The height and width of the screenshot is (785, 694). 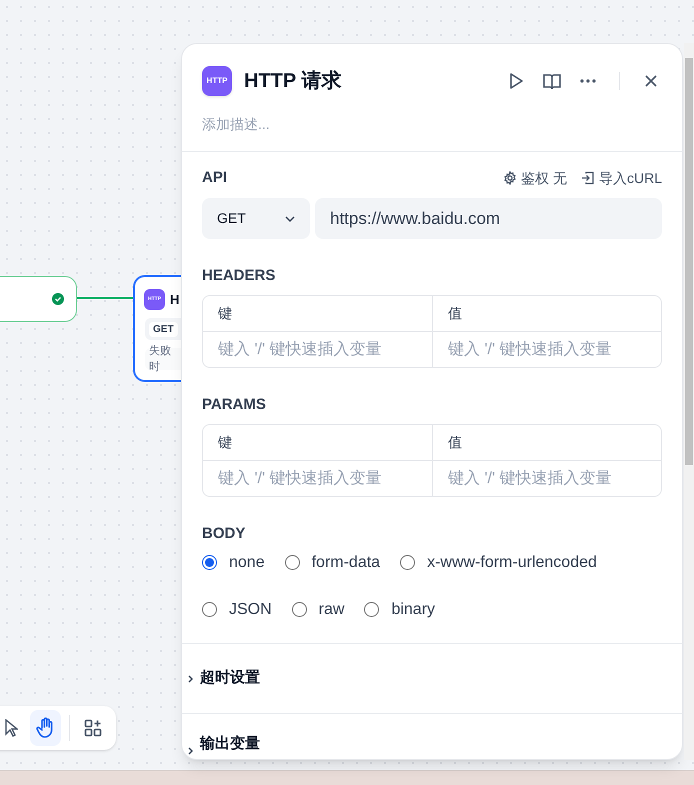 What do you see at coordinates (588, 81) in the screenshot?
I see `more-icon` at bounding box center [588, 81].